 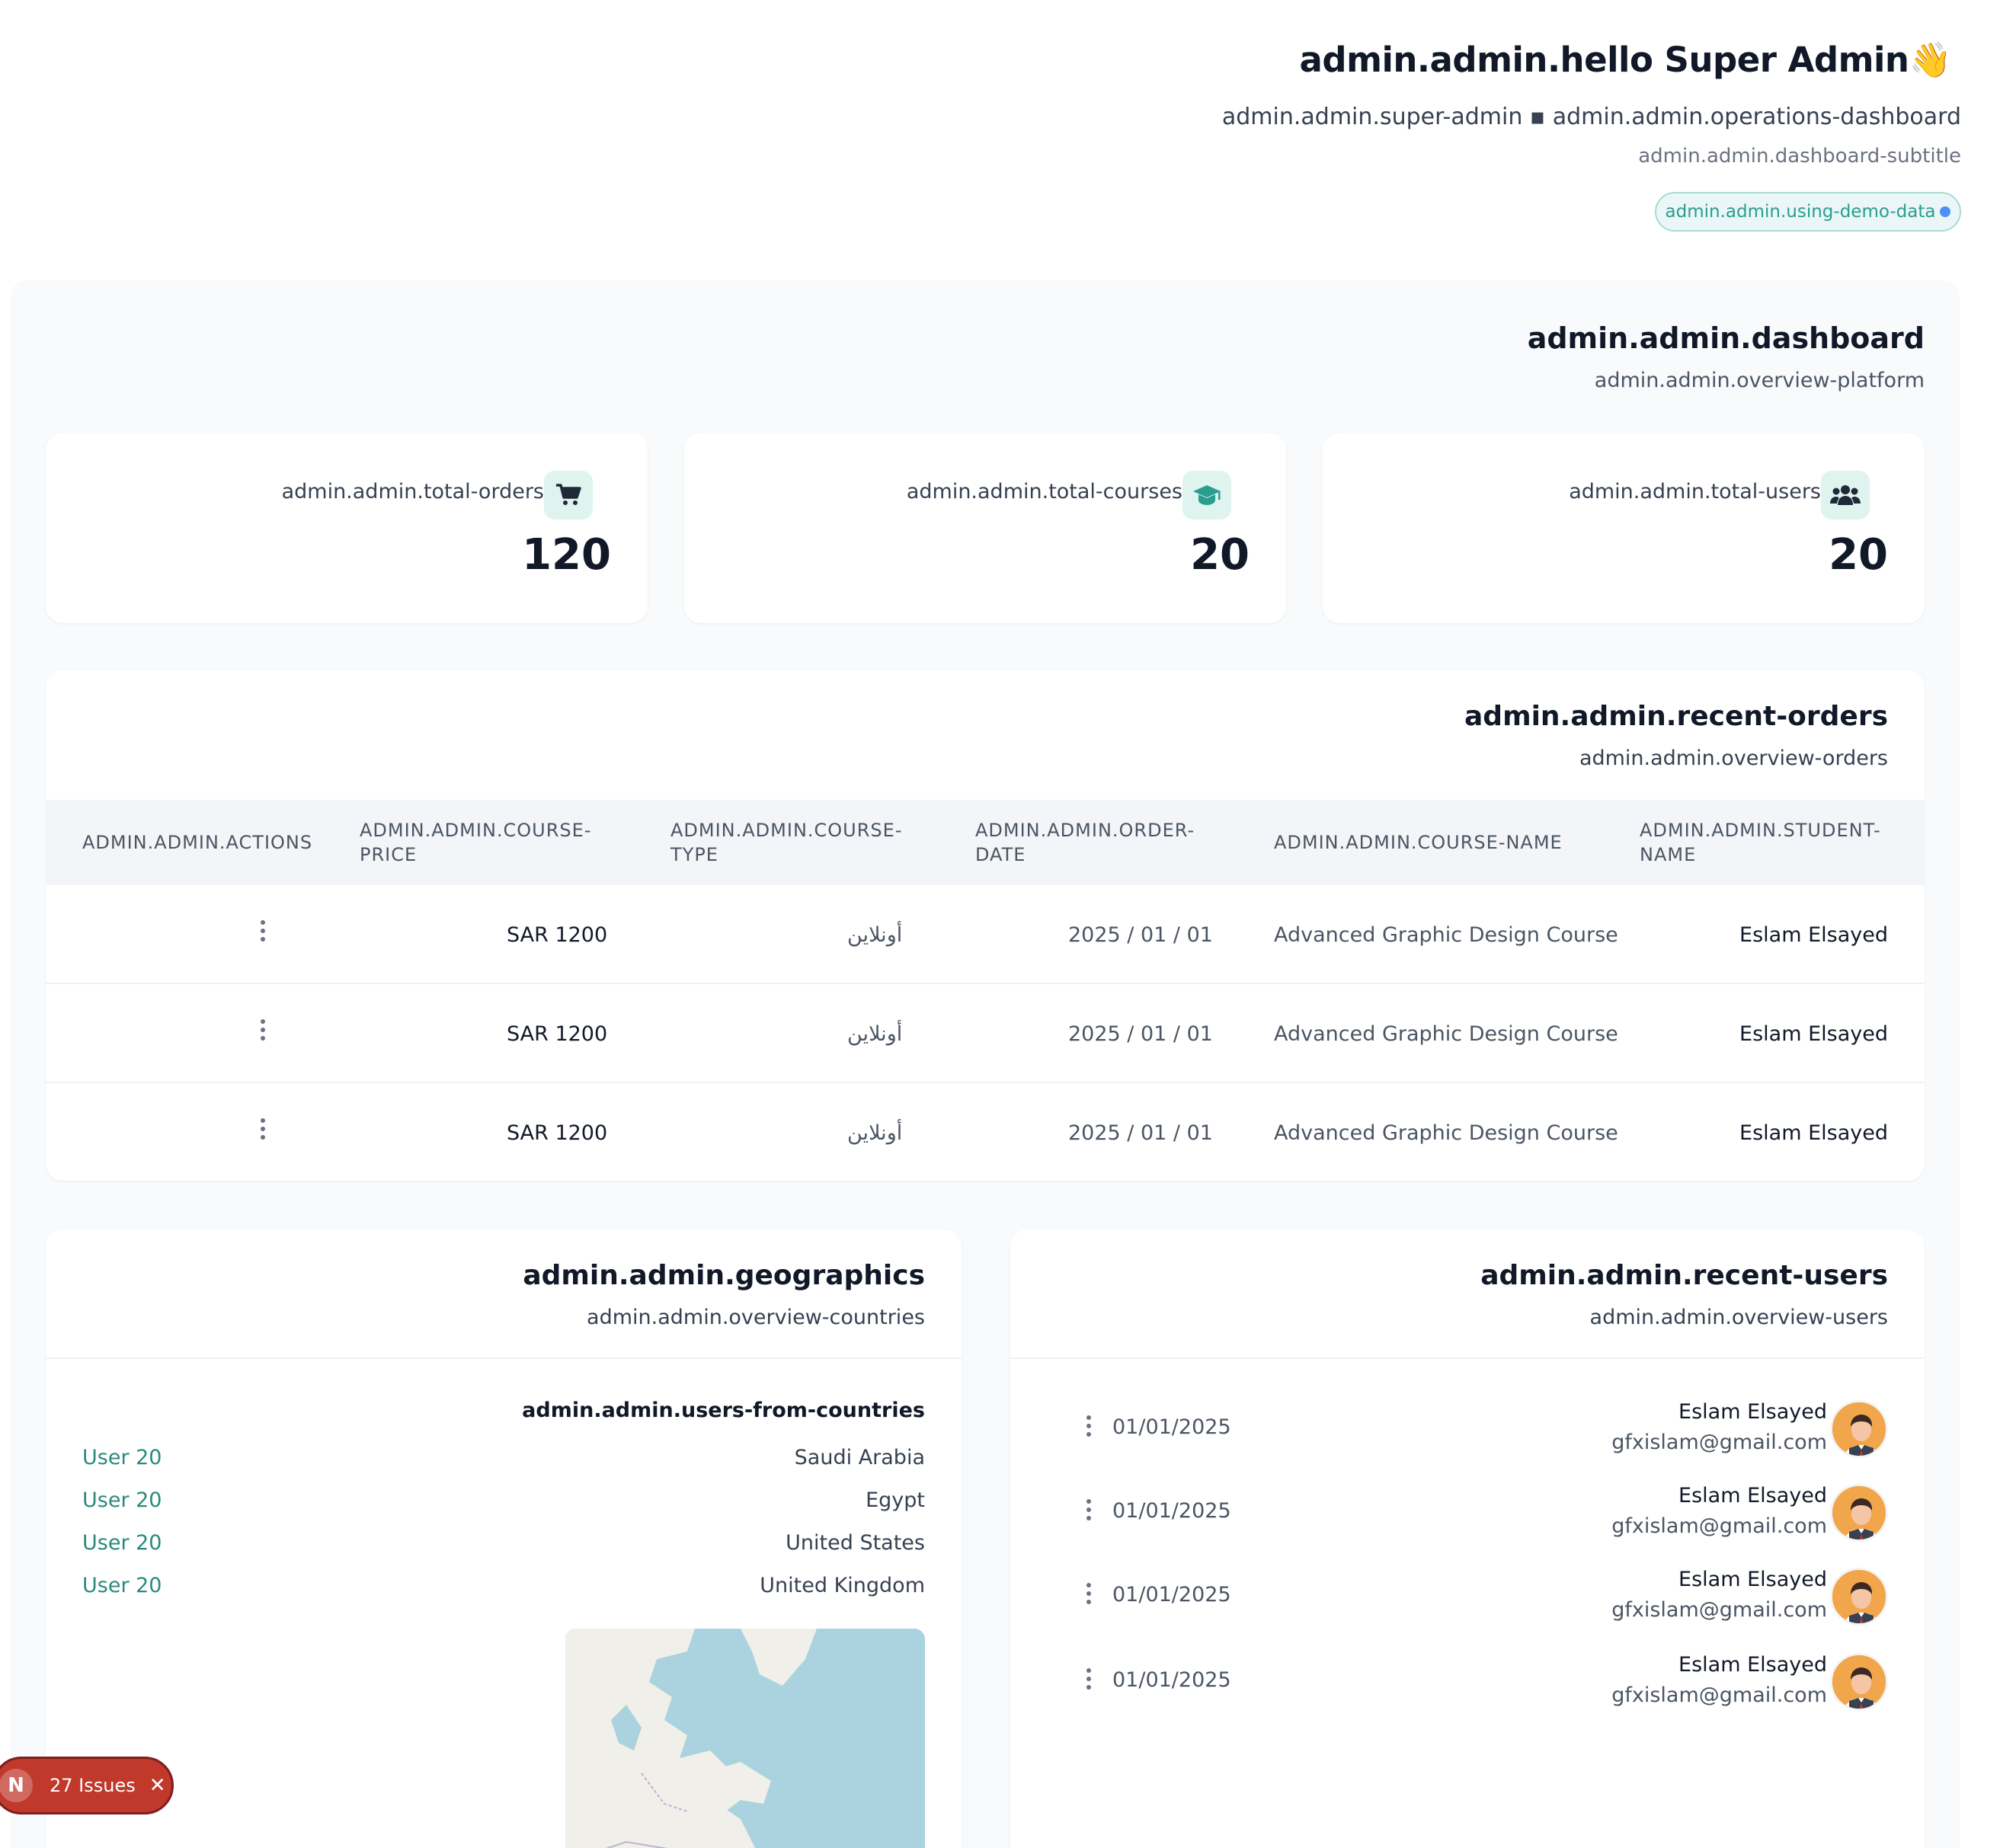 I want to click on world-map, so click(x=745, y=1738).